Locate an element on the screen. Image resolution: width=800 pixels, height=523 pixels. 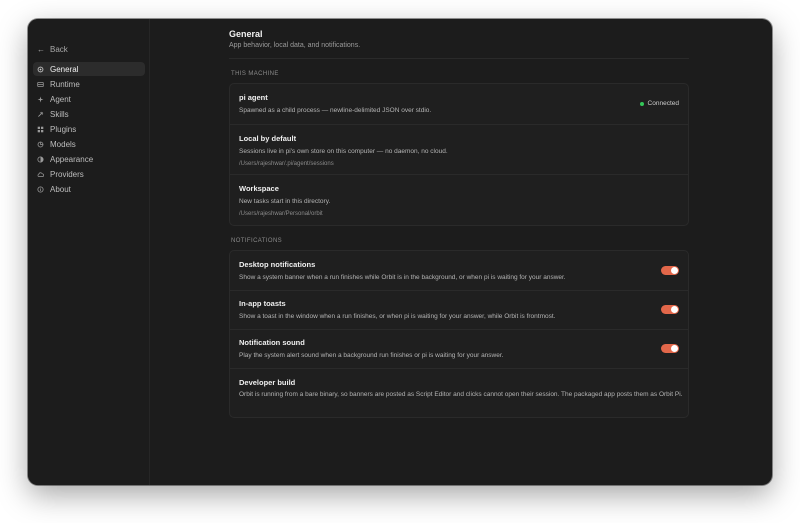
sidebar-item-models: Models is located at coordinates (89, 144).